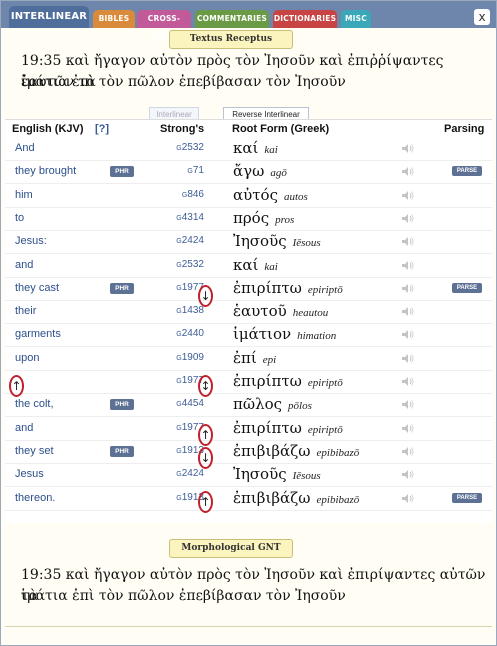 The image size is (497, 646). Describe the element at coordinates (25, 148) in the screenshot. I see `english-word-link: And` at that location.